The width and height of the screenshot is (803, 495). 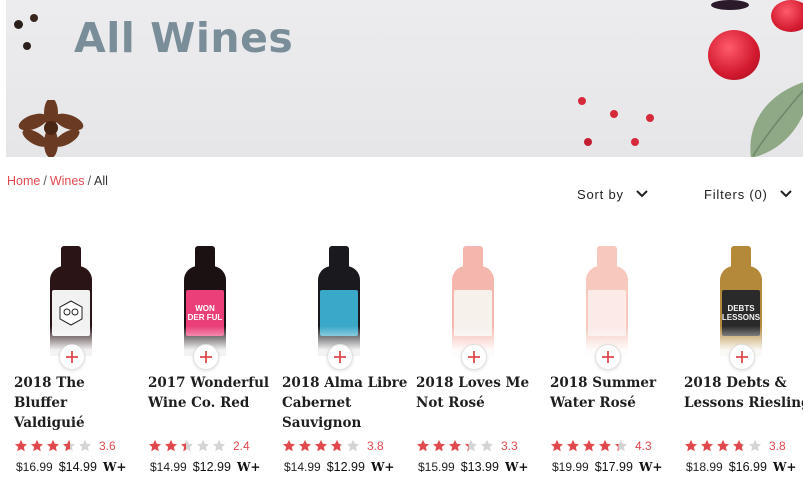 I want to click on rating: 2.4, so click(x=199, y=446).